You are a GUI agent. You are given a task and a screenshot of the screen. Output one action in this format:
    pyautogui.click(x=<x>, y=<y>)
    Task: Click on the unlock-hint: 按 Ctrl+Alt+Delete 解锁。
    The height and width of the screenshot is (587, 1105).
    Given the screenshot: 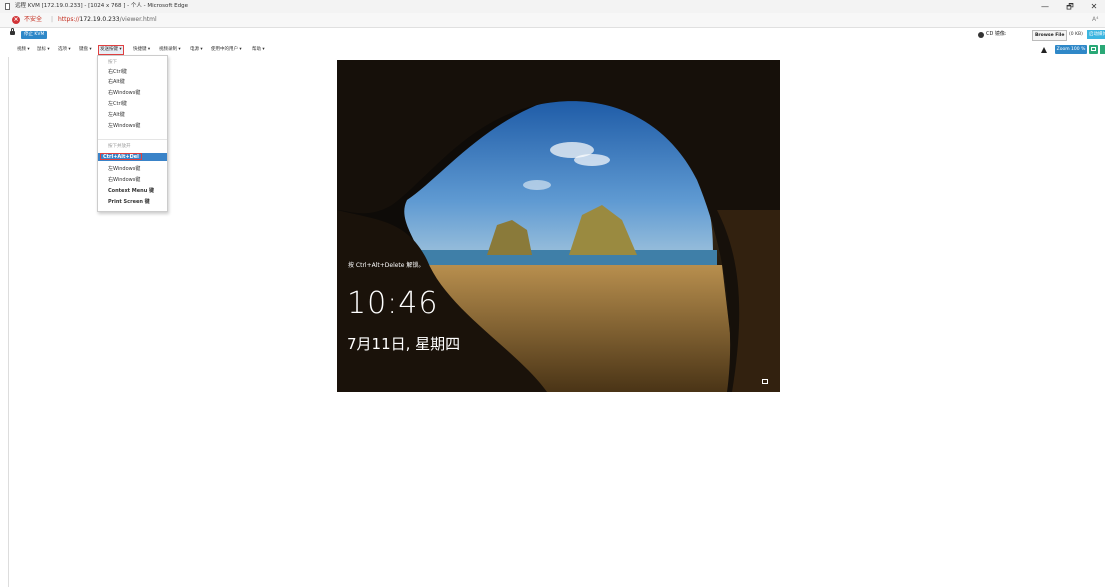 What is the action you would take?
    pyautogui.click(x=386, y=265)
    